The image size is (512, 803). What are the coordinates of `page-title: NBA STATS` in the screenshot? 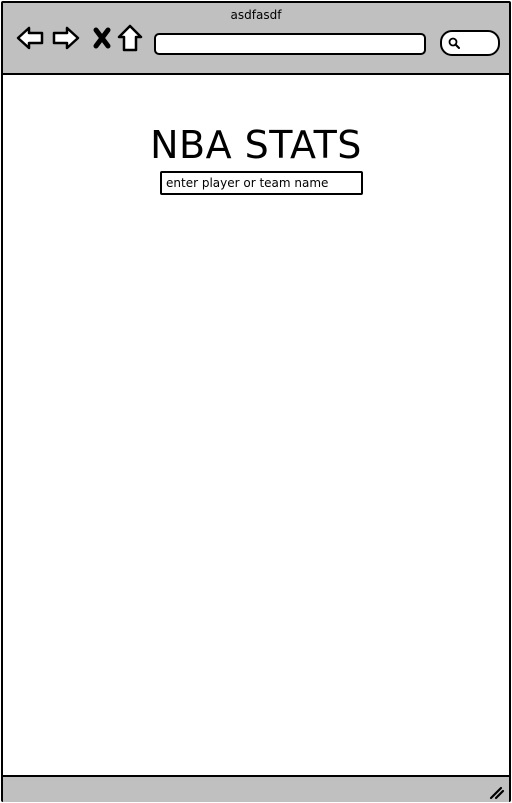 It's located at (256, 145).